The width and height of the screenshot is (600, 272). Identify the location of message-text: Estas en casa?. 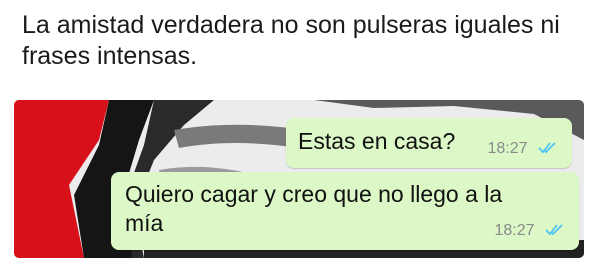
(377, 141).